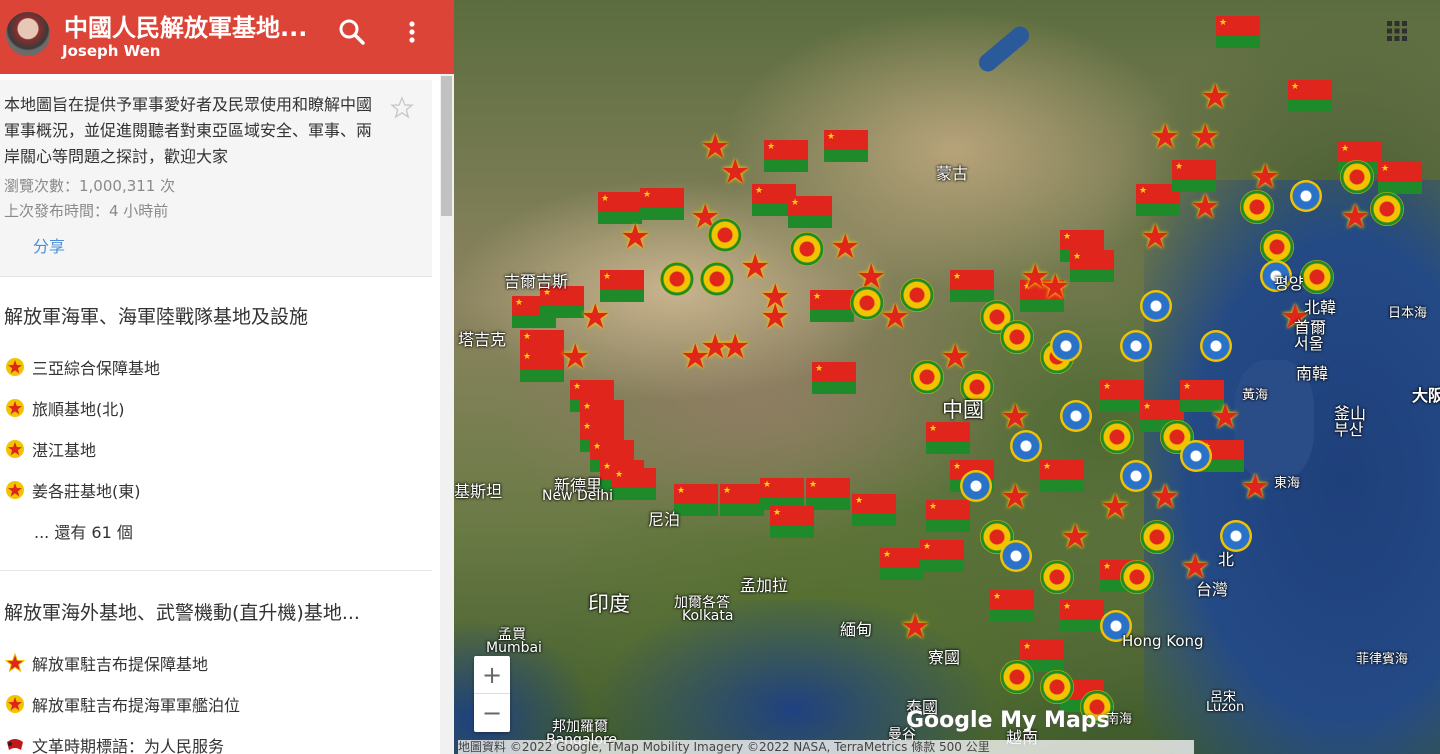 The image size is (1440, 754). I want to click on list-item: 解放軍駐吉布提保障基地, so click(106, 663).